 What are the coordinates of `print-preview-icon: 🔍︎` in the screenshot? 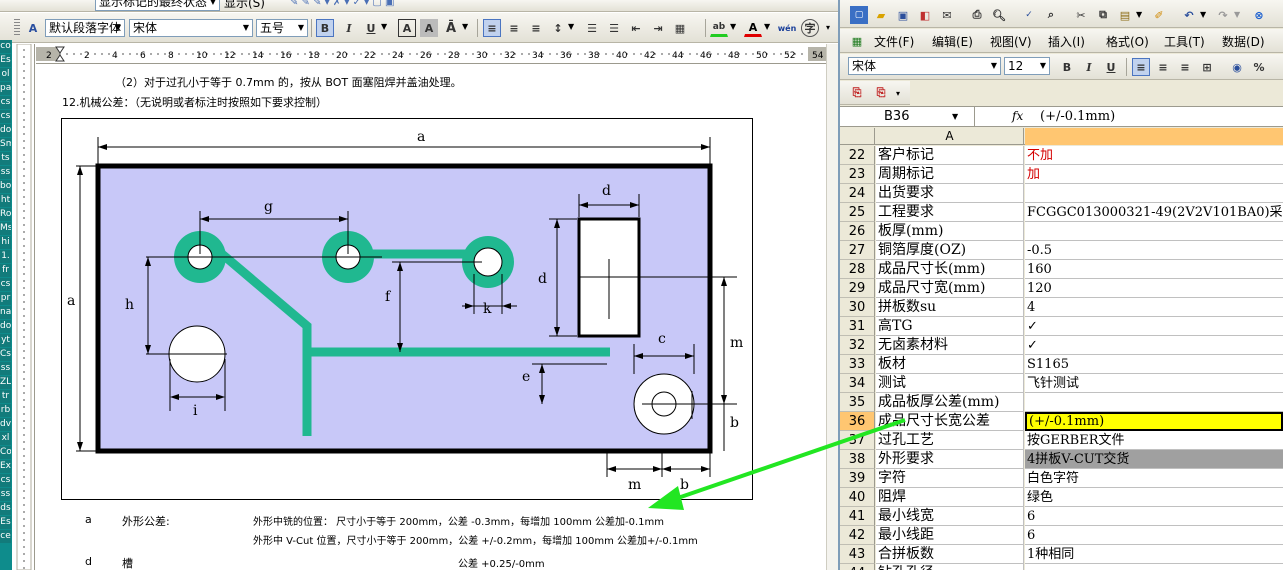 It's located at (999, 15).